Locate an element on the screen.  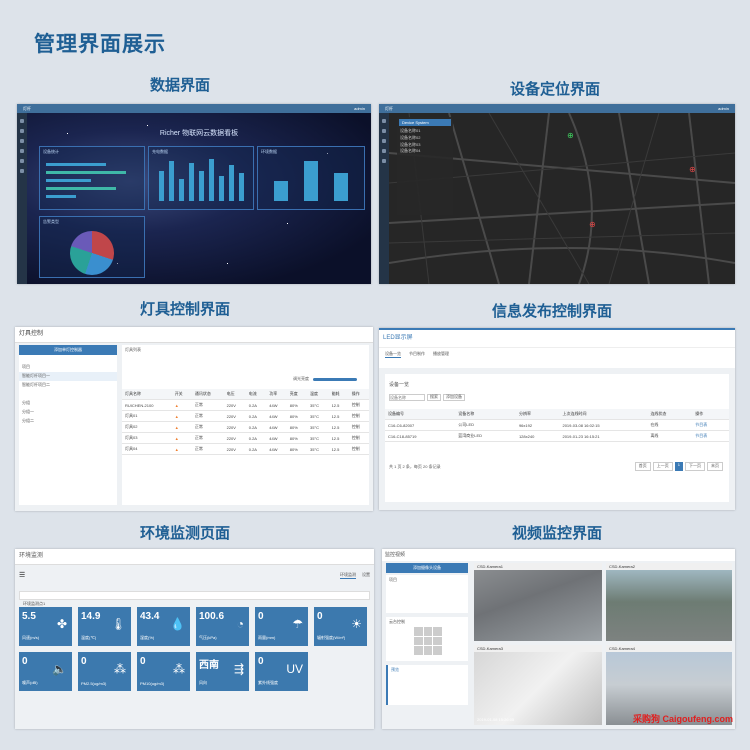
search-input is located at coordinates (407, 397).